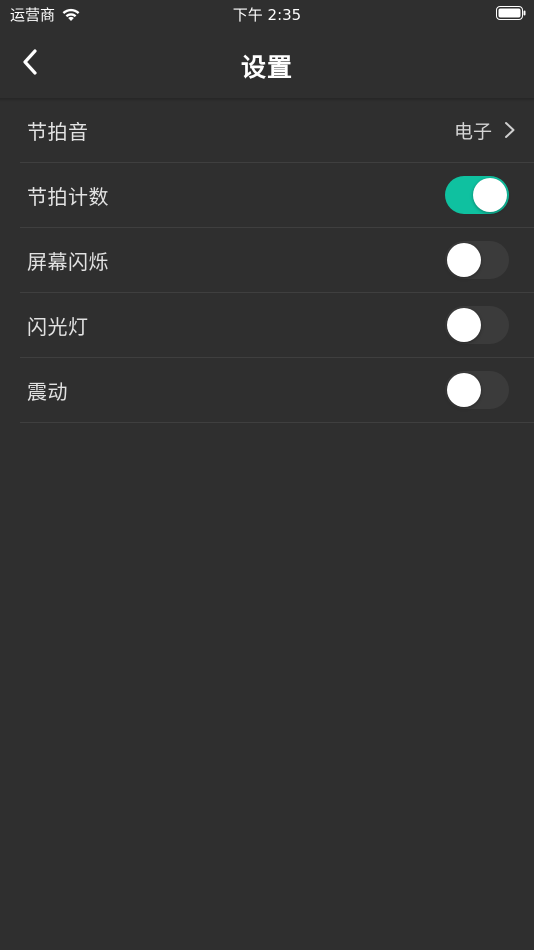 The width and height of the screenshot is (534, 950). I want to click on status-bar: 运营商 下午 2:35, so click(267, 14).